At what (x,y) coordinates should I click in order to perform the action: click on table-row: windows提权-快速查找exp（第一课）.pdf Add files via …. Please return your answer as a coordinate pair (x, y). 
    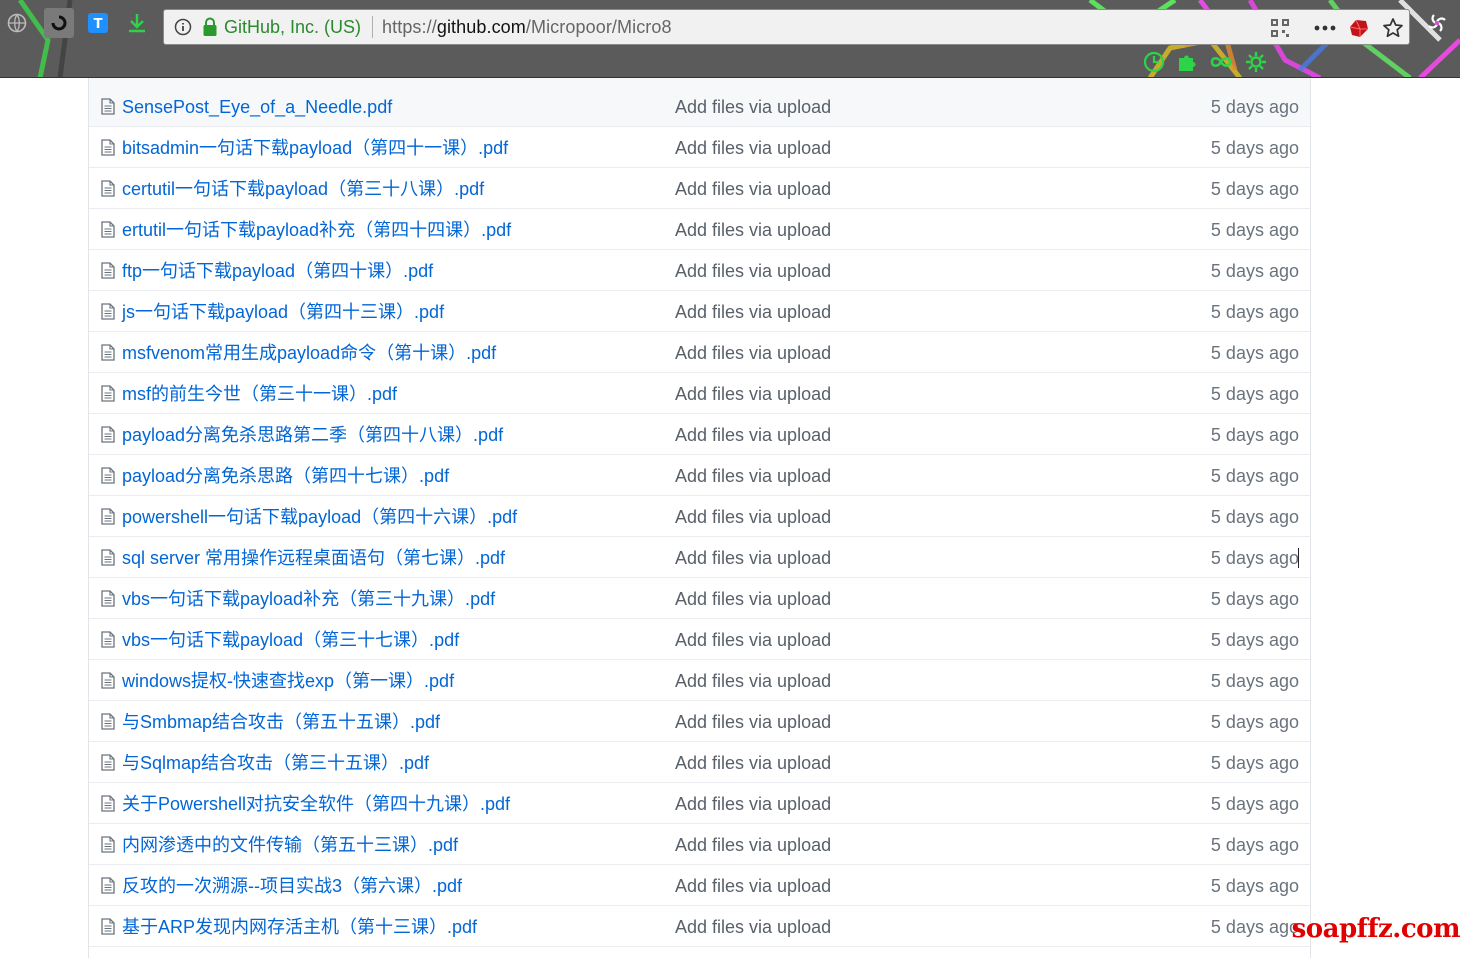
    Looking at the image, I should click on (699, 680).